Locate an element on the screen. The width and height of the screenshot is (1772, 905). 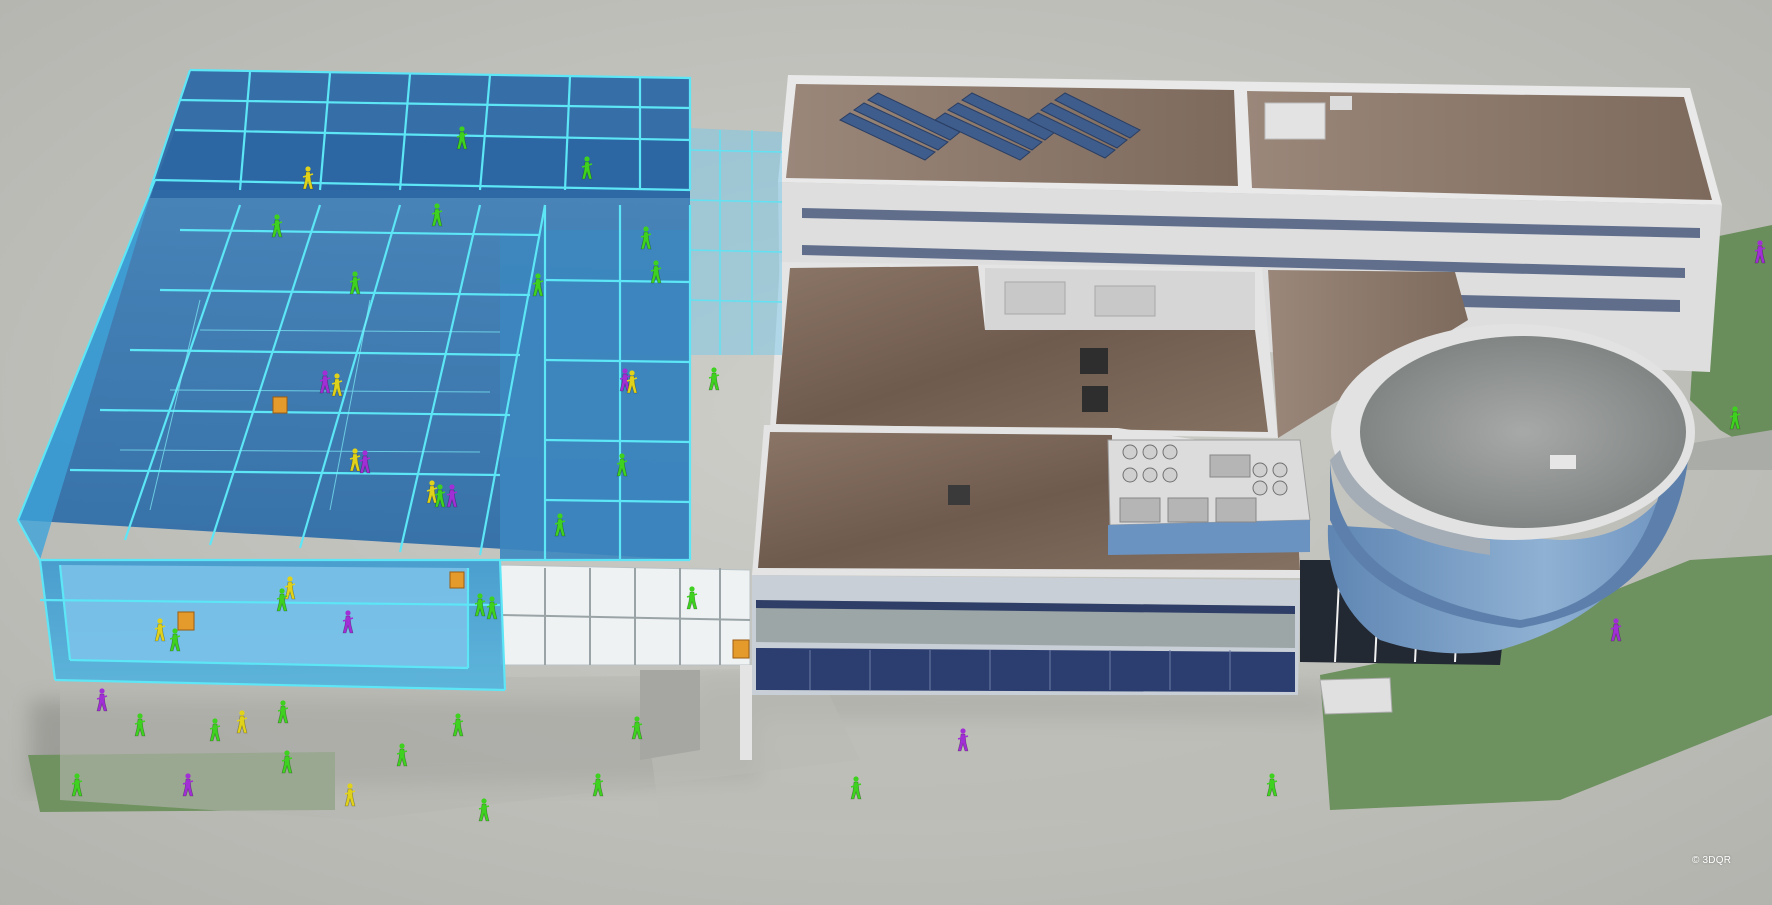
copyright-label: © 3DQR is located at coordinates (1712, 860).